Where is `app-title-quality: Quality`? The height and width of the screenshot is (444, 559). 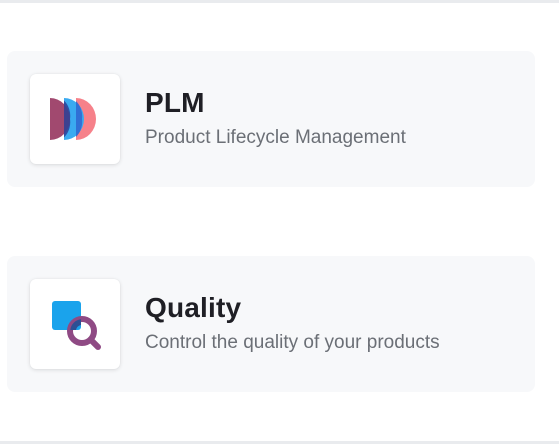 app-title-quality: Quality is located at coordinates (193, 307).